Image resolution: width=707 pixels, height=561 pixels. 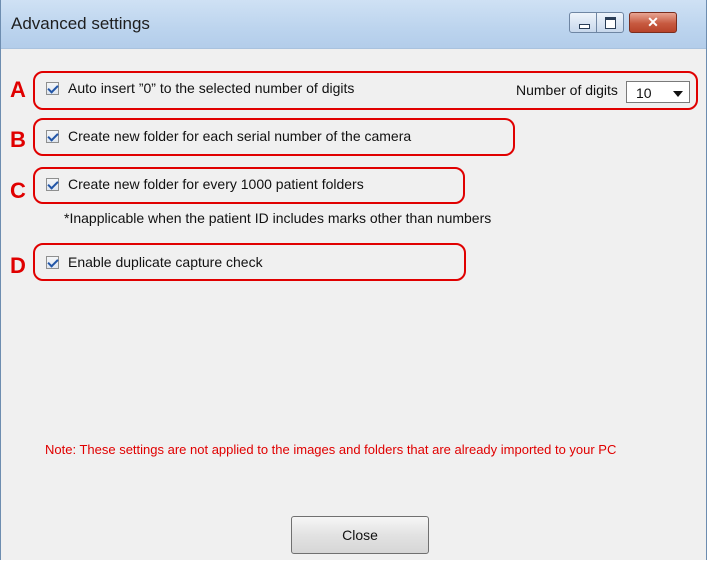 I want to click on auto-insert-zero-checkbox, so click(x=52, y=88).